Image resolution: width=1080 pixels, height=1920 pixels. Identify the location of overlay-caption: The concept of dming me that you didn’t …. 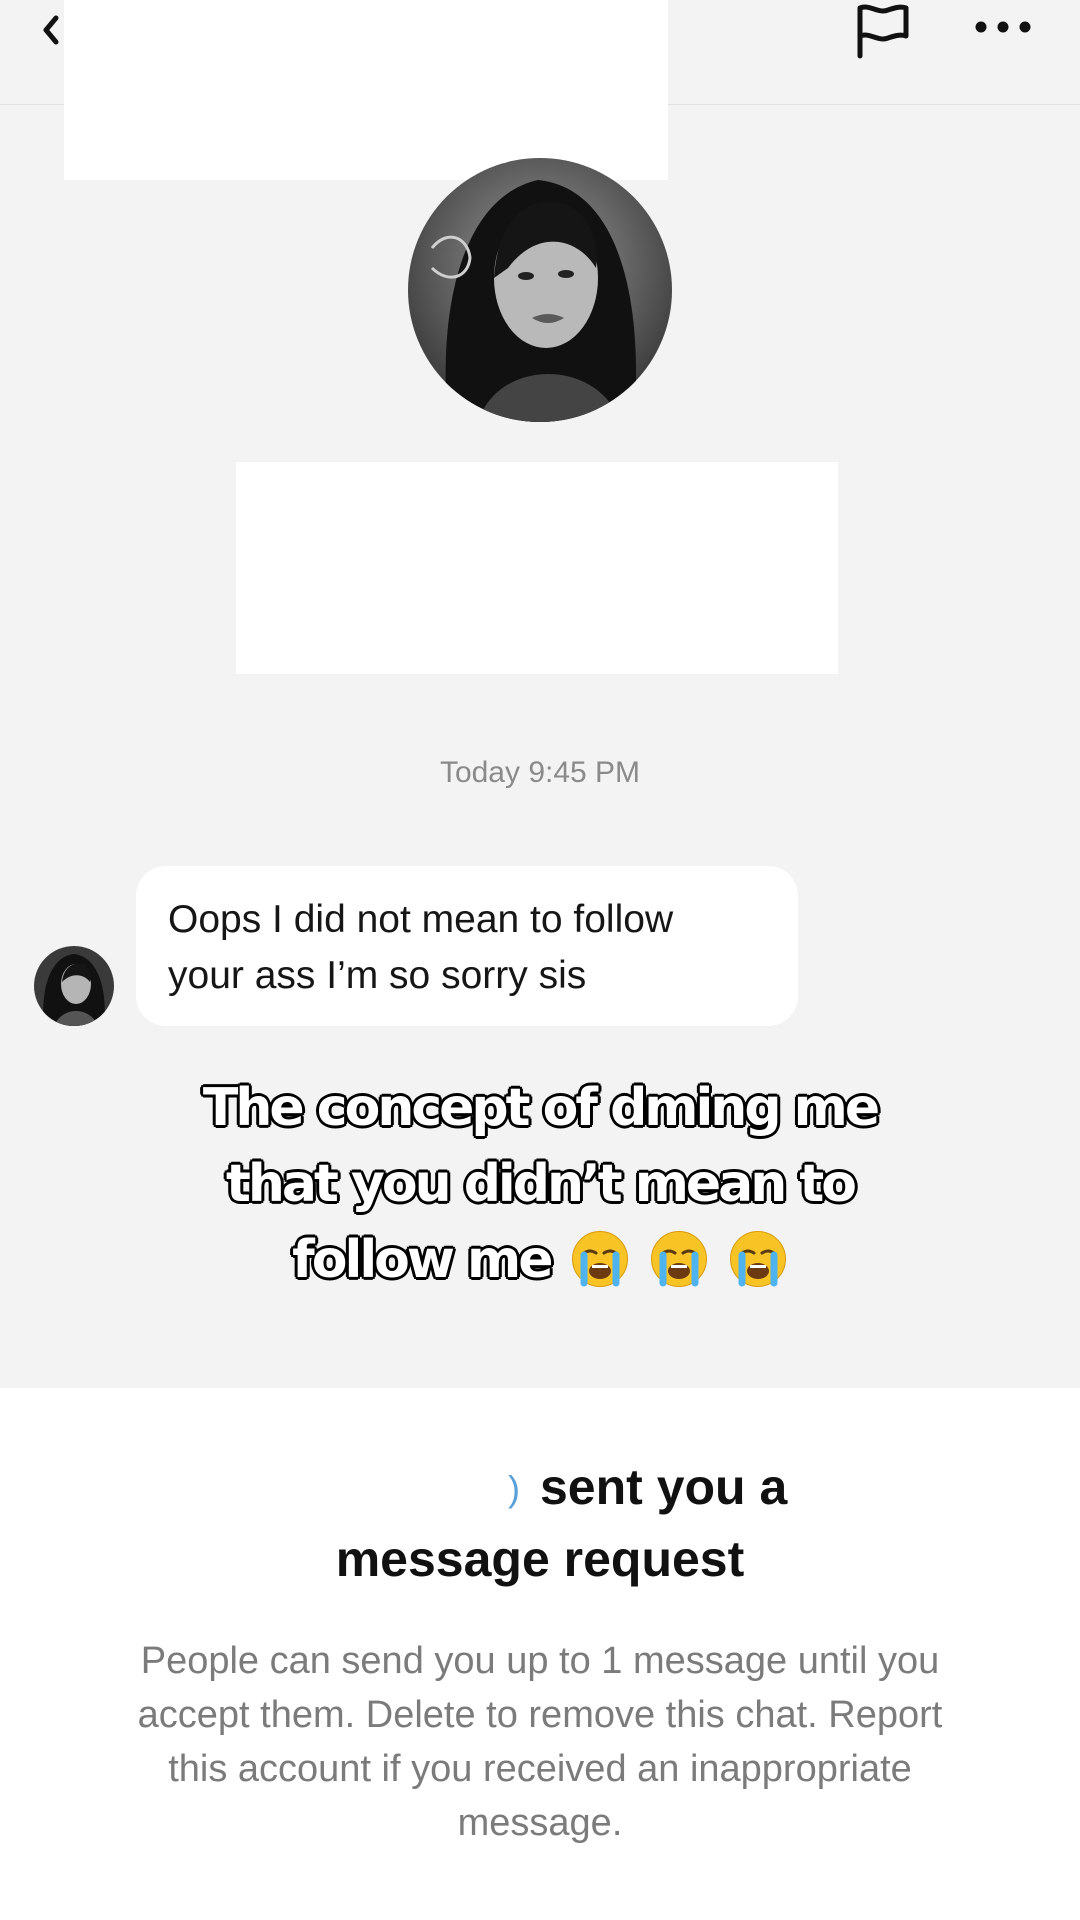
(540, 1190).